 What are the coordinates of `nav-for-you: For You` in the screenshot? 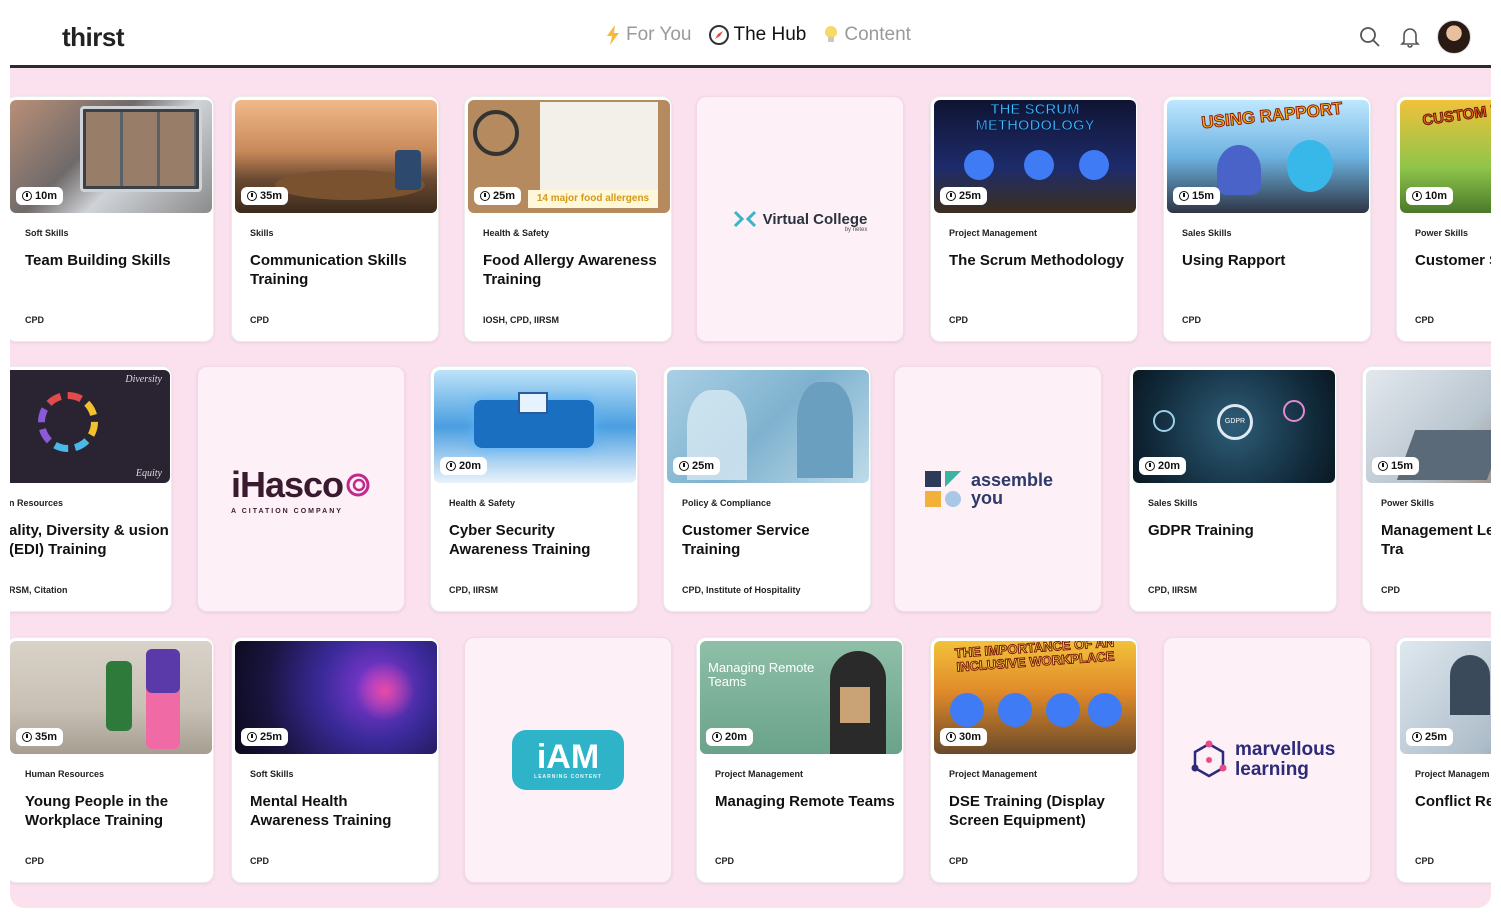 It's located at (648, 35).